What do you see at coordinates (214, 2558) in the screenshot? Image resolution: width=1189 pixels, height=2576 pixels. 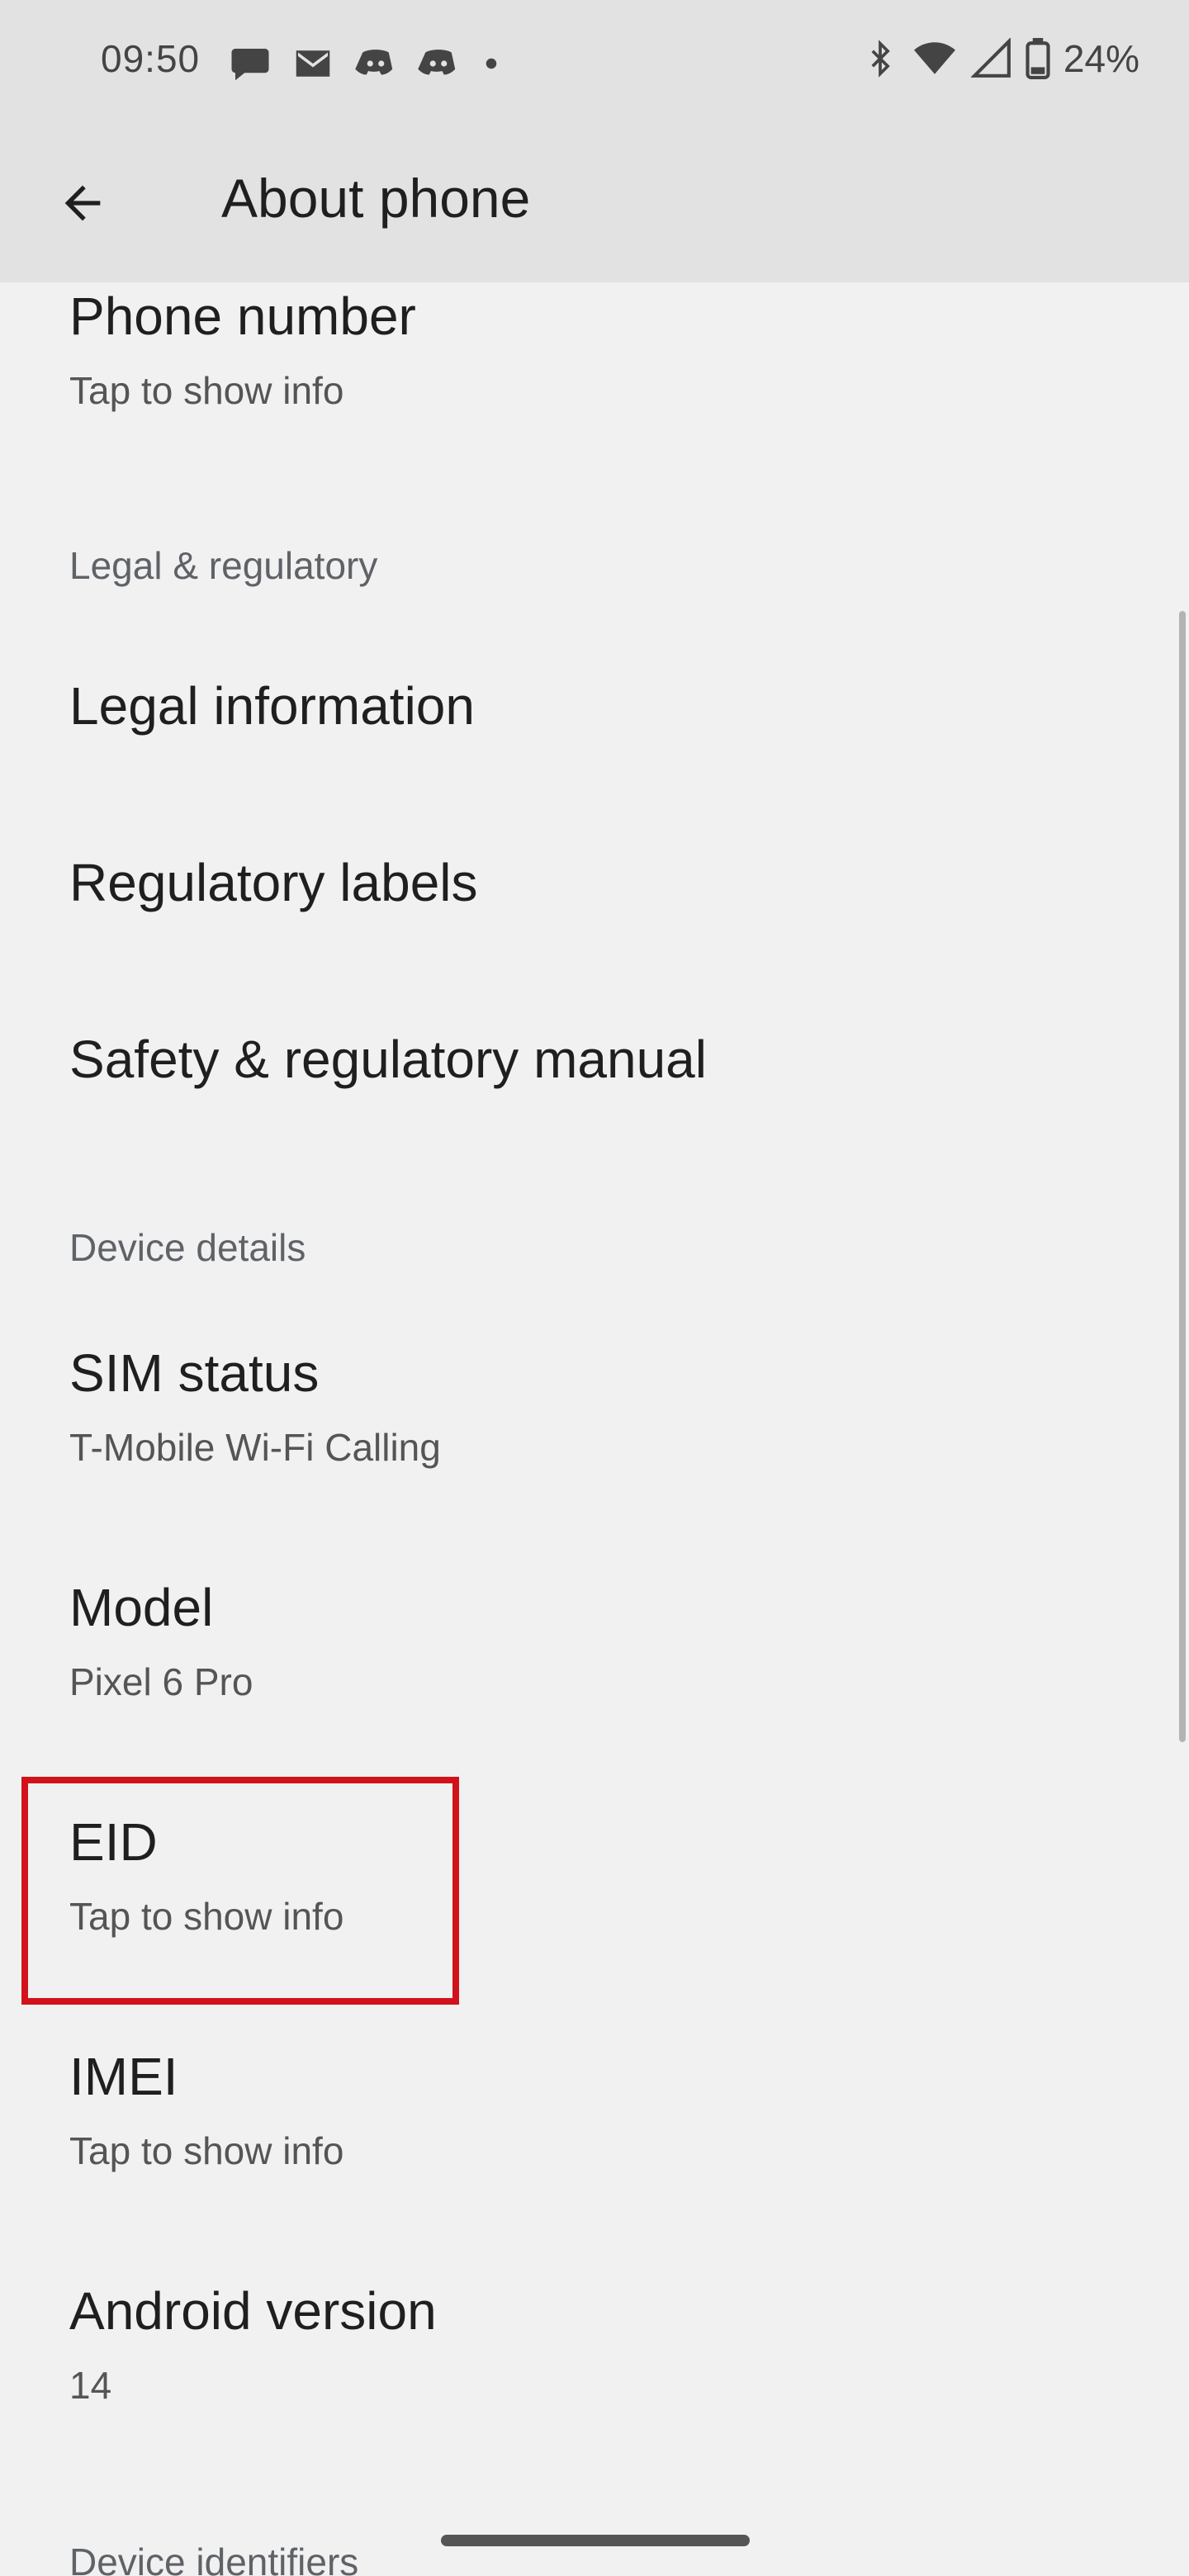 I see `section-header-device-identifiers: Device identifiers` at bounding box center [214, 2558].